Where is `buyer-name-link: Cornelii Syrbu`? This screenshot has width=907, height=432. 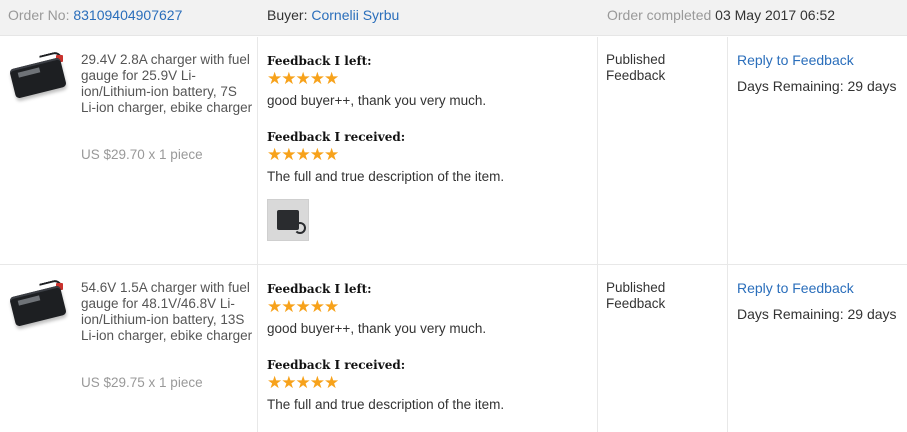
buyer-name-link: Cornelii Syrbu is located at coordinates (355, 15).